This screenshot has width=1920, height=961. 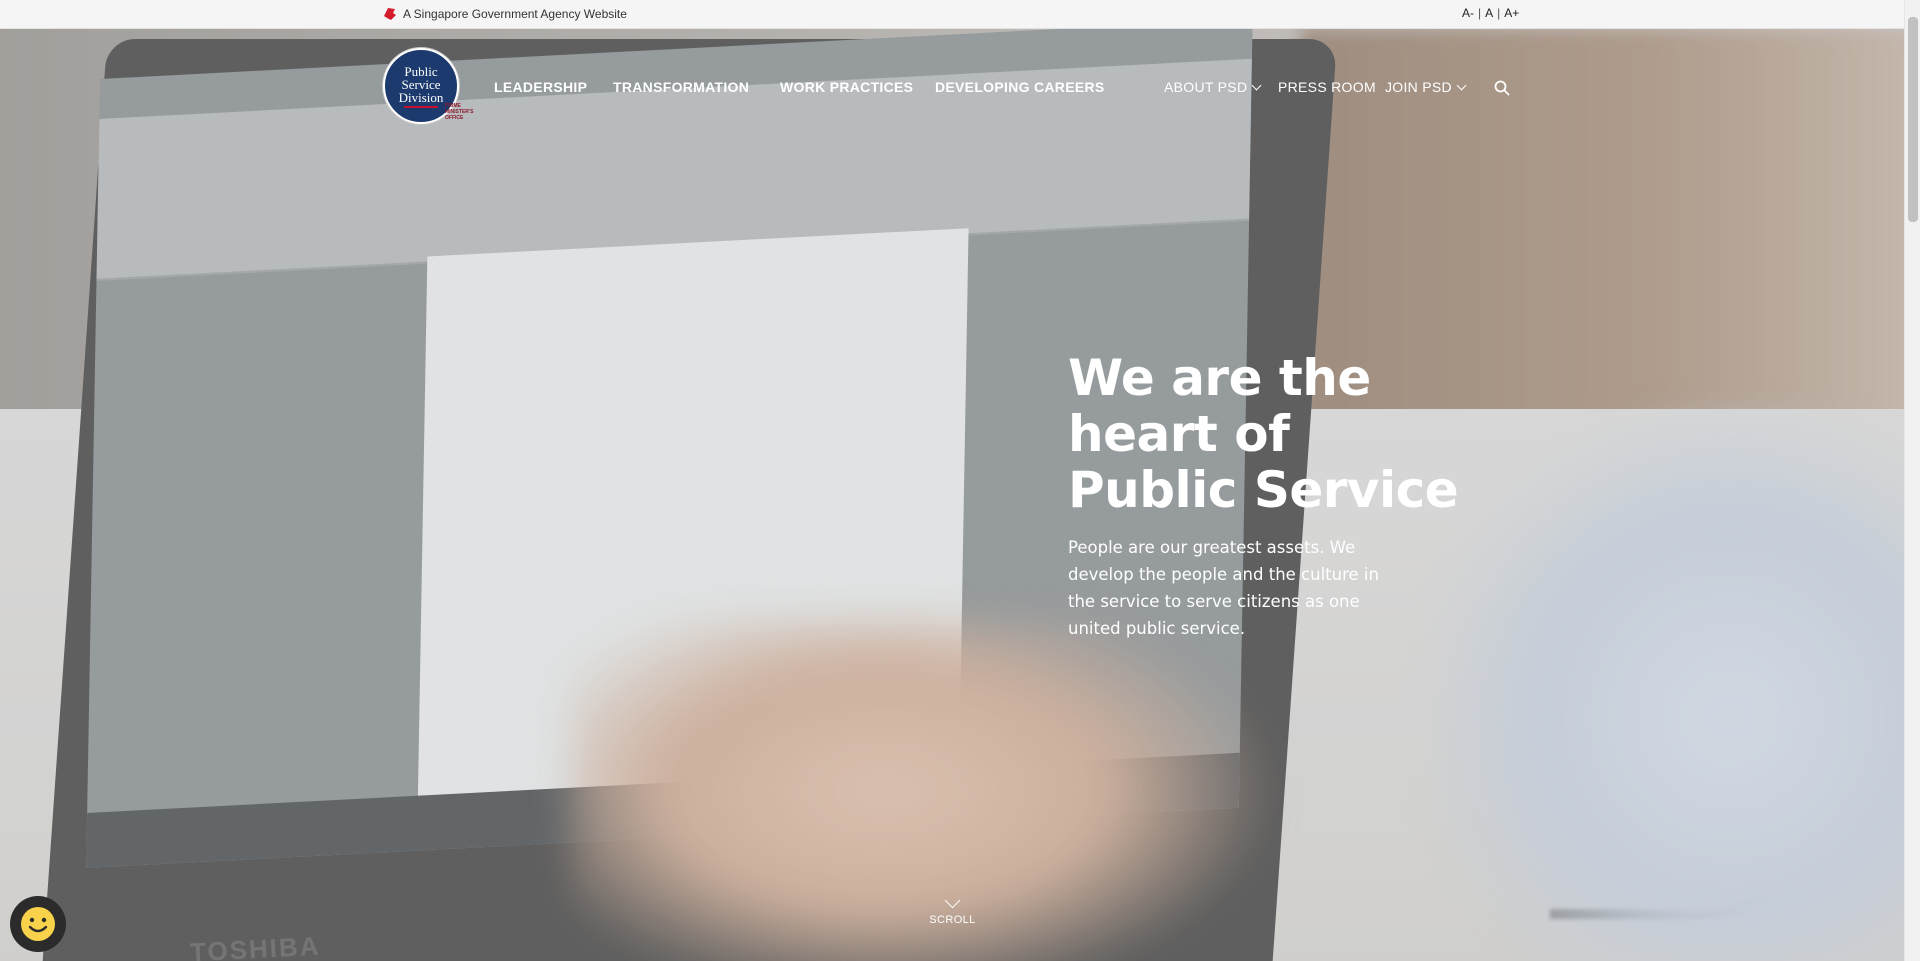 I want to click on nav-item-press-room: PRESS ROOM, so click(x=1327, y=87).